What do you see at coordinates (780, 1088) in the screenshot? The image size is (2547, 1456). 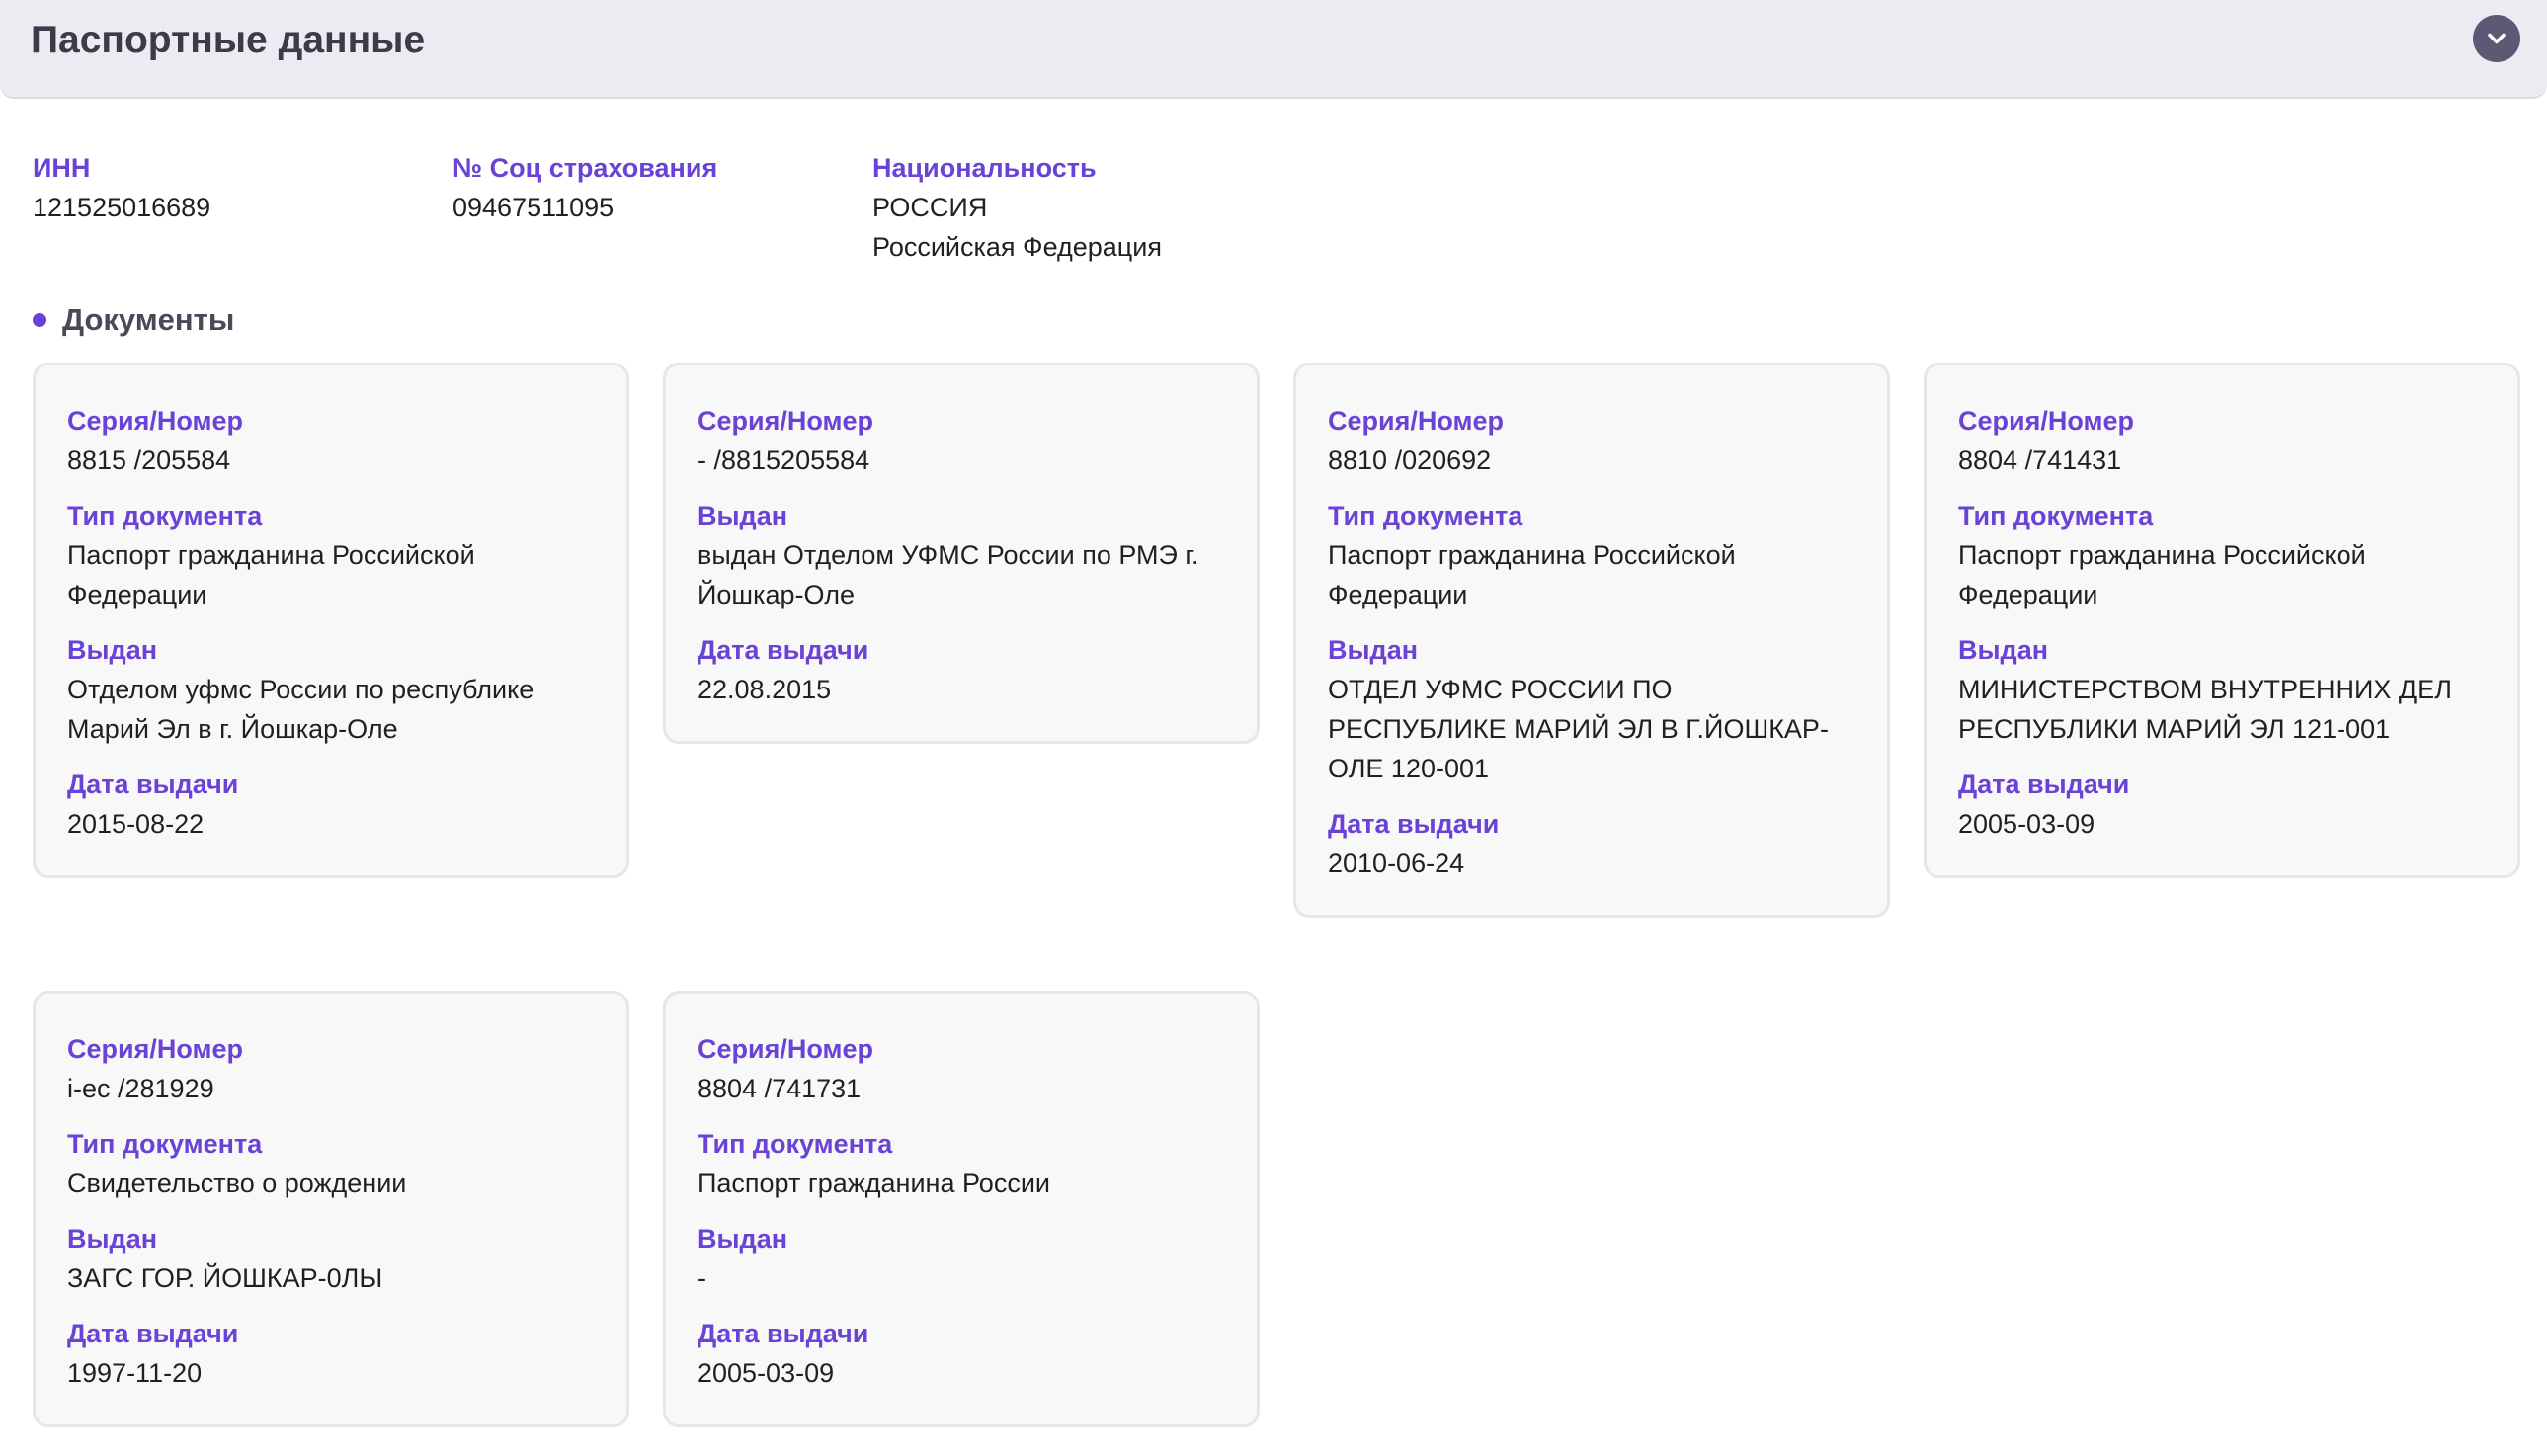 I see `series-value: 8804 /741731` at bounding box center [780, 1088].